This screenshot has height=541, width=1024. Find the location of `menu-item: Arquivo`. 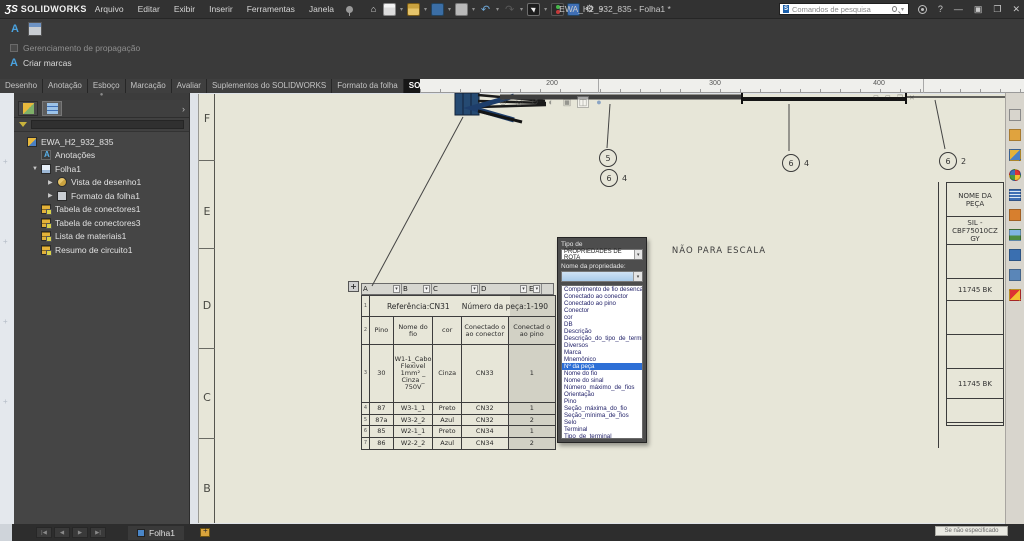

menu-item: Arquivo is located at coordinates (109, 9).